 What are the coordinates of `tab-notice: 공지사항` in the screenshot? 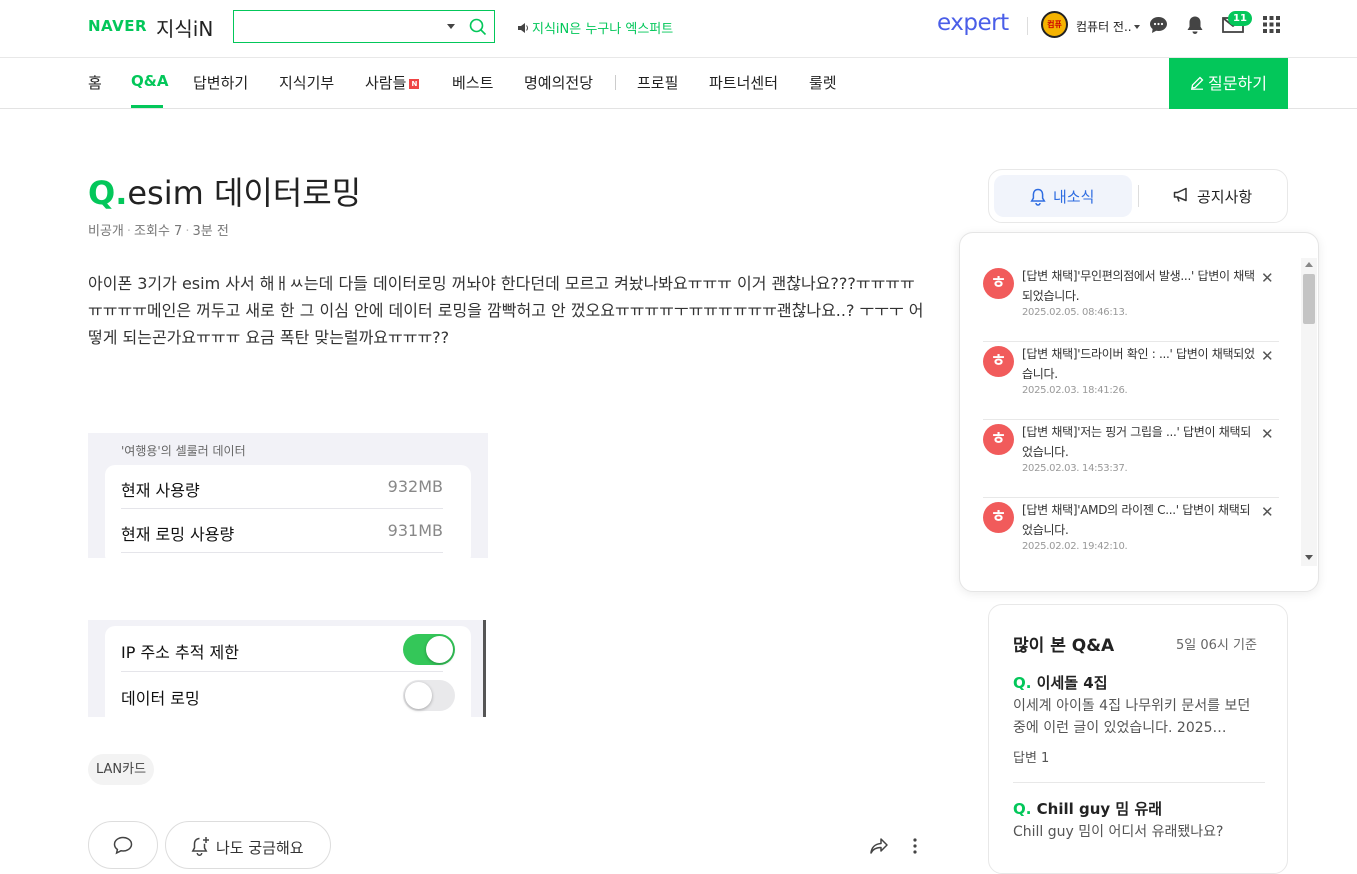 It's located at (1213, 196).